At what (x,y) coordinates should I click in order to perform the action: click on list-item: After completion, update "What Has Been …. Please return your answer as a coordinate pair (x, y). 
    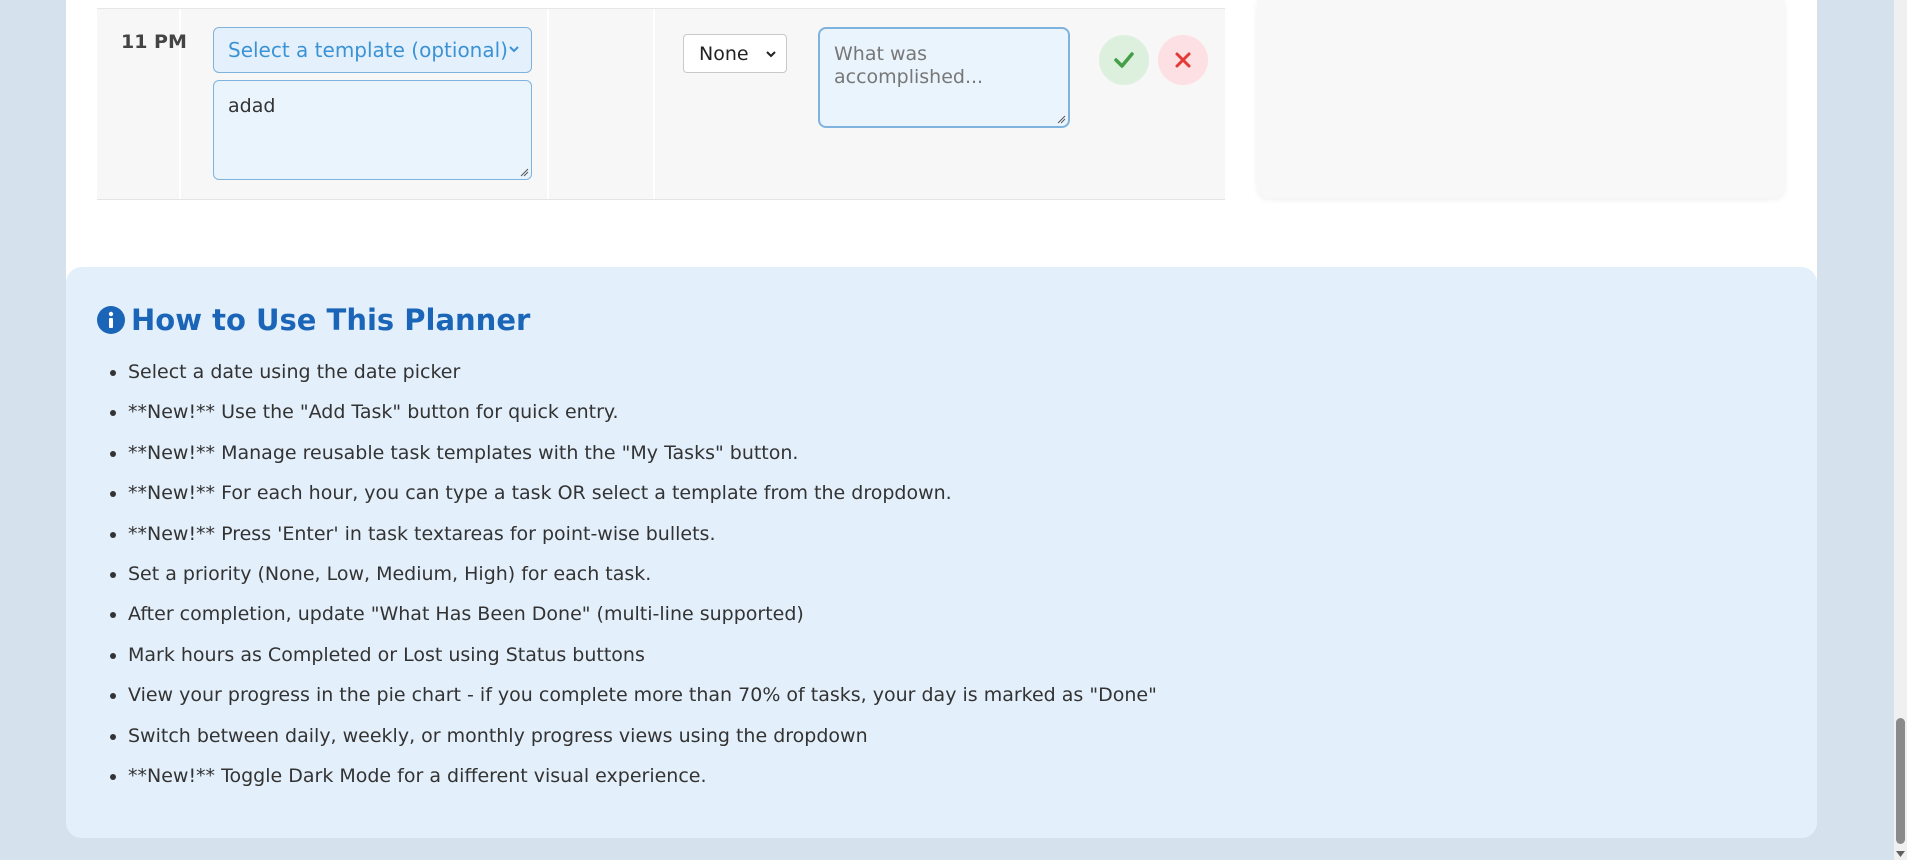
    Looking at the image, I should click on (642, 622).